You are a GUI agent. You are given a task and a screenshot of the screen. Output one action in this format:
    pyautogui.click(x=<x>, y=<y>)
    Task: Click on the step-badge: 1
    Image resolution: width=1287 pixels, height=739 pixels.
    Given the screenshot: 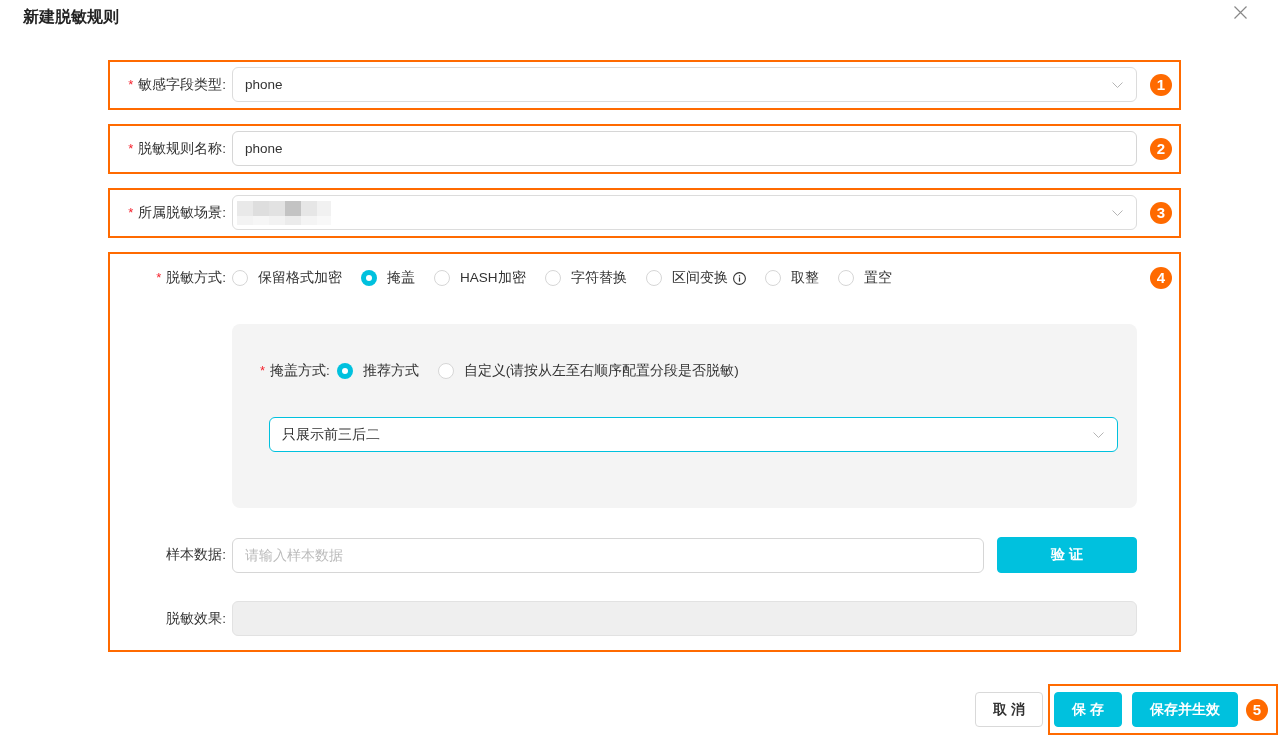 What is the action you would take?
    pyautogui.click(x=1161, y=84)
    